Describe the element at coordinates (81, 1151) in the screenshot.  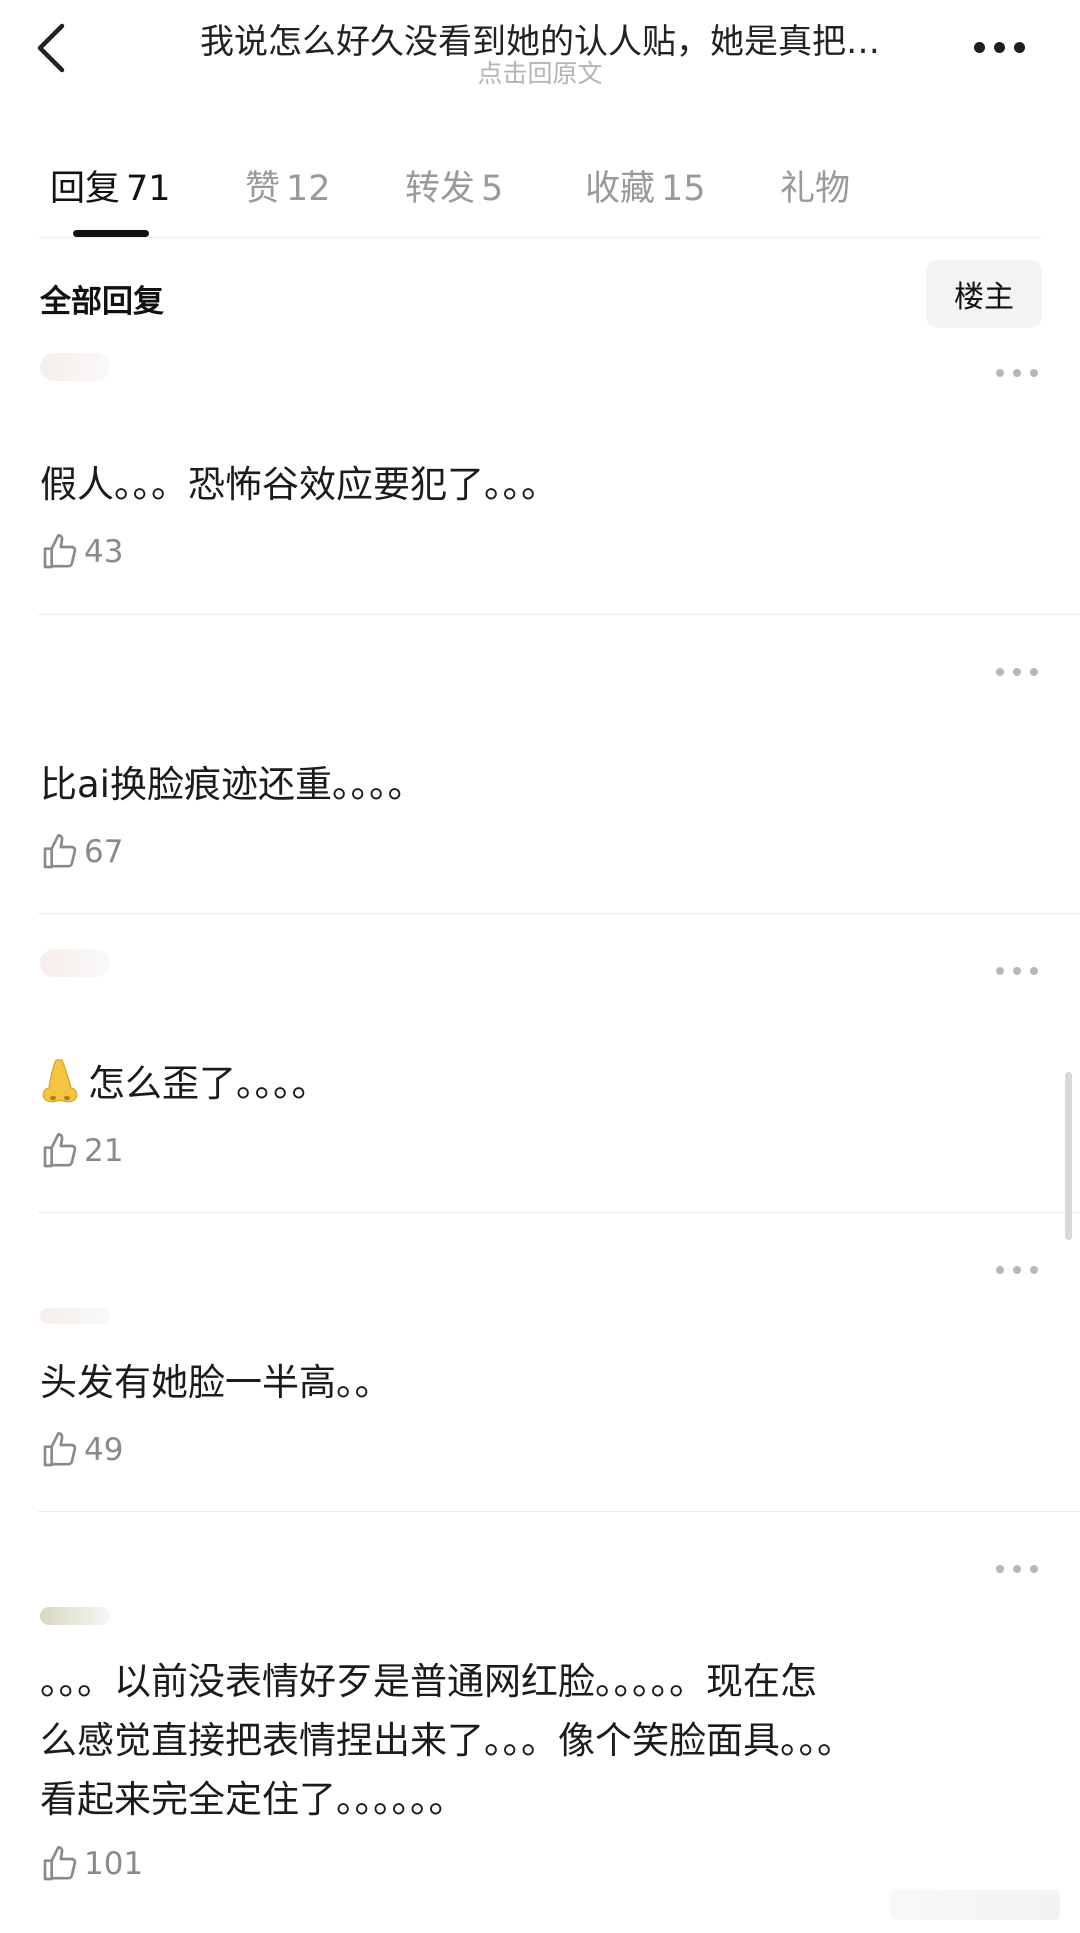
I see `like-button: 21` at that location.